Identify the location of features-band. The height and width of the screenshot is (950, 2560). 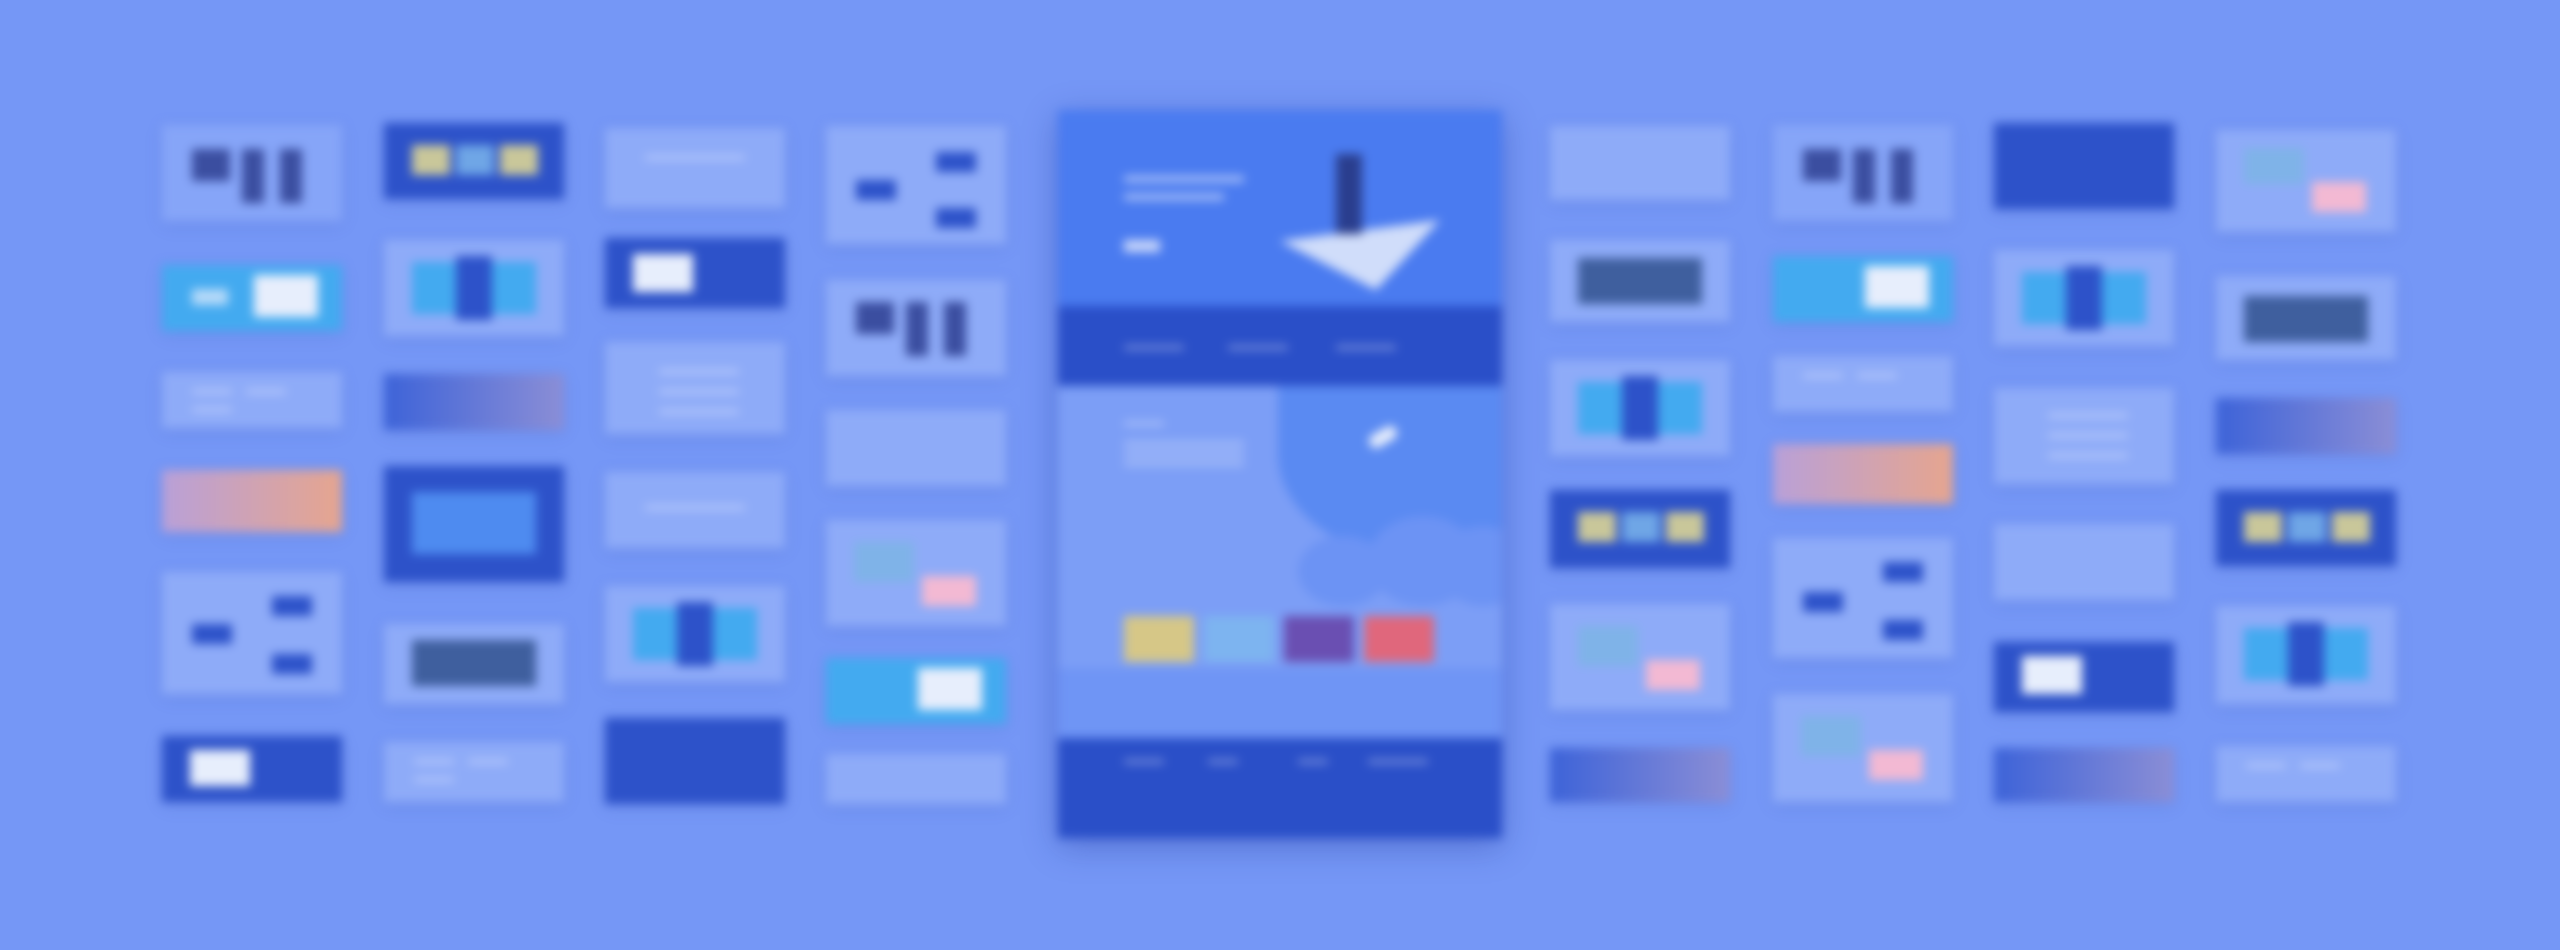
(1280, 346).